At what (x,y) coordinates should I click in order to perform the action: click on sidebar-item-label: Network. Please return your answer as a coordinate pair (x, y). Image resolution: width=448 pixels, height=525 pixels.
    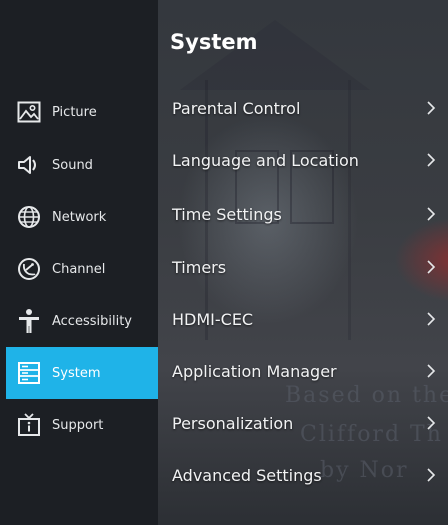
    Looking at the image, I should click on (79, 217).